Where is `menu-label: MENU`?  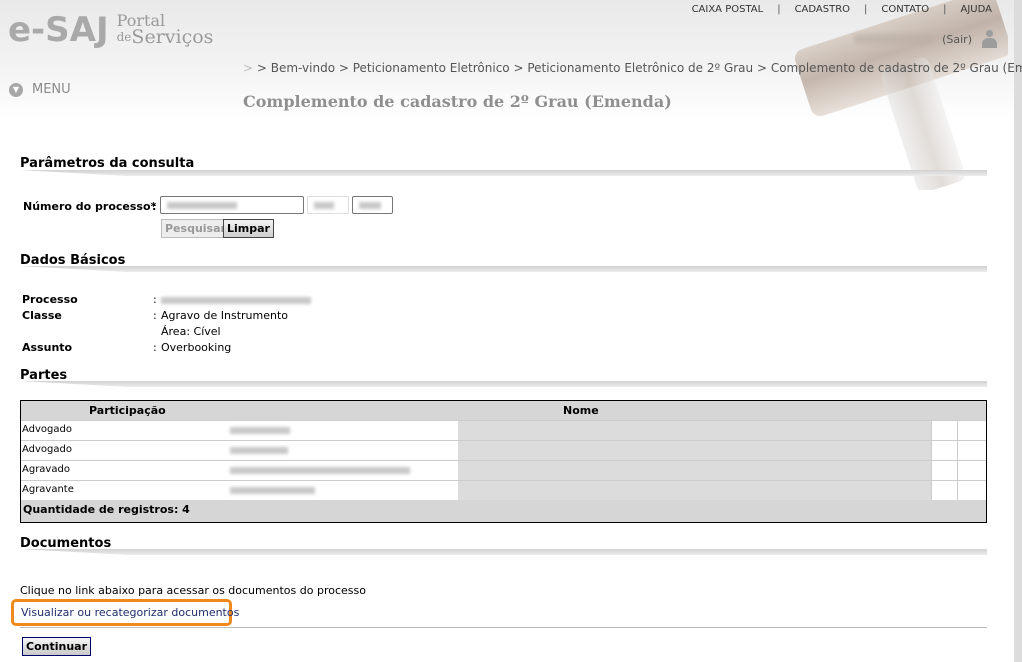
menu-label: MENU is located at coordinates (51, 89).